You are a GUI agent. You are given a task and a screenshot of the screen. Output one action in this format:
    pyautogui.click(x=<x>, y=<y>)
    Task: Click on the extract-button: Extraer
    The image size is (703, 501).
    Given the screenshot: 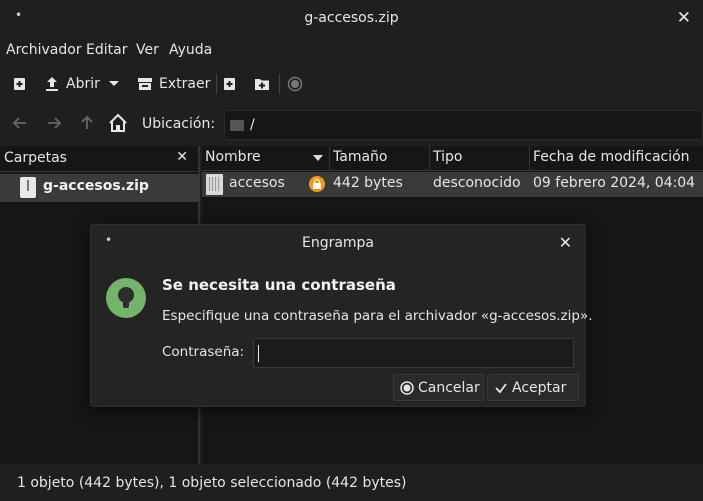 What is the action you would take?
    pyautogui.click(x=173, y=84)
    